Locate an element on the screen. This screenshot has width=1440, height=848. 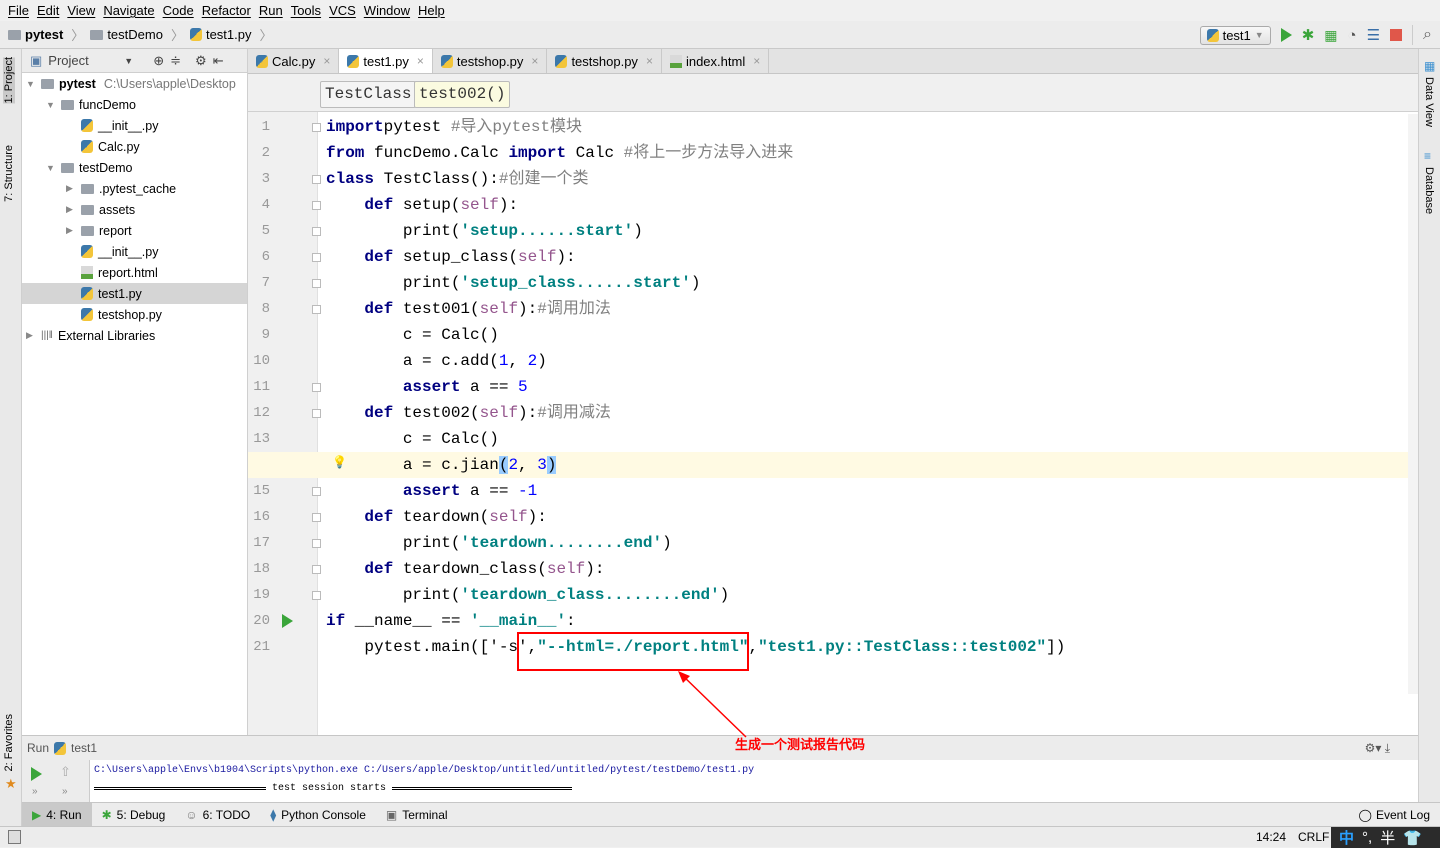
run-gutter-icon is located at coordinates (287, 621).